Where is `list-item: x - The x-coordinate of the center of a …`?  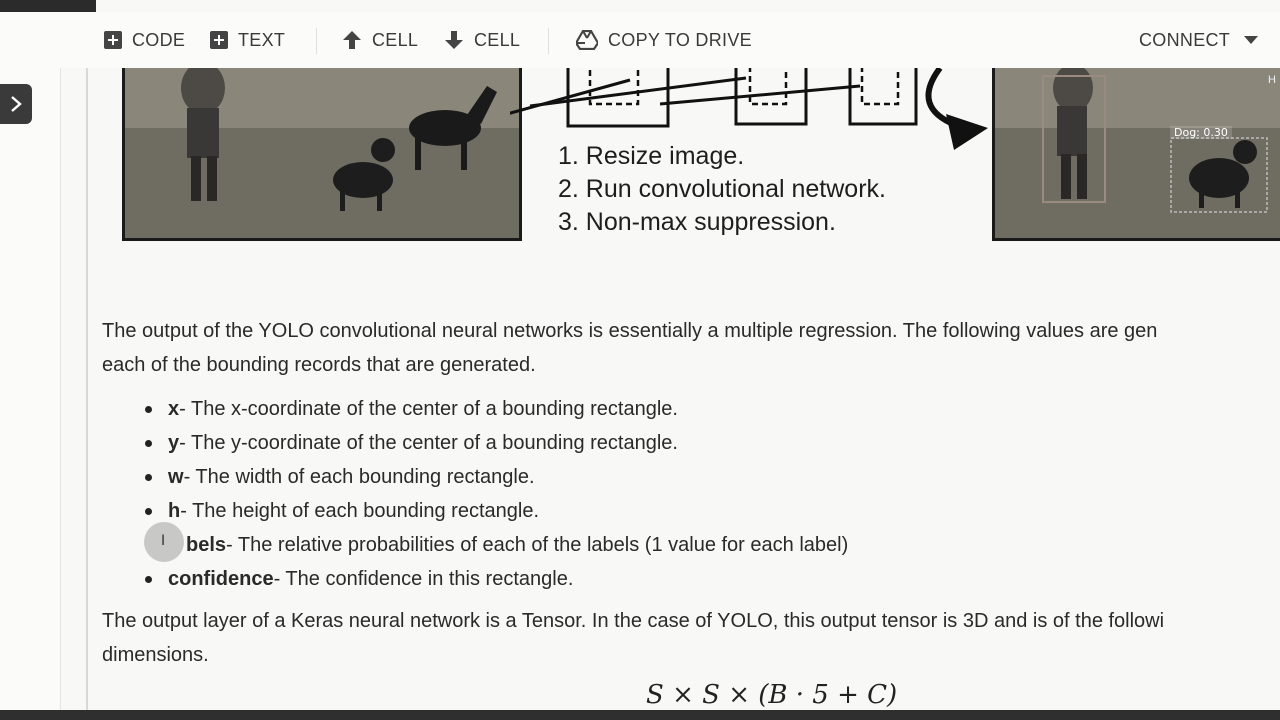 list-item: x - The x-coordinate of the center of a … is located at coordinates (495, 409).